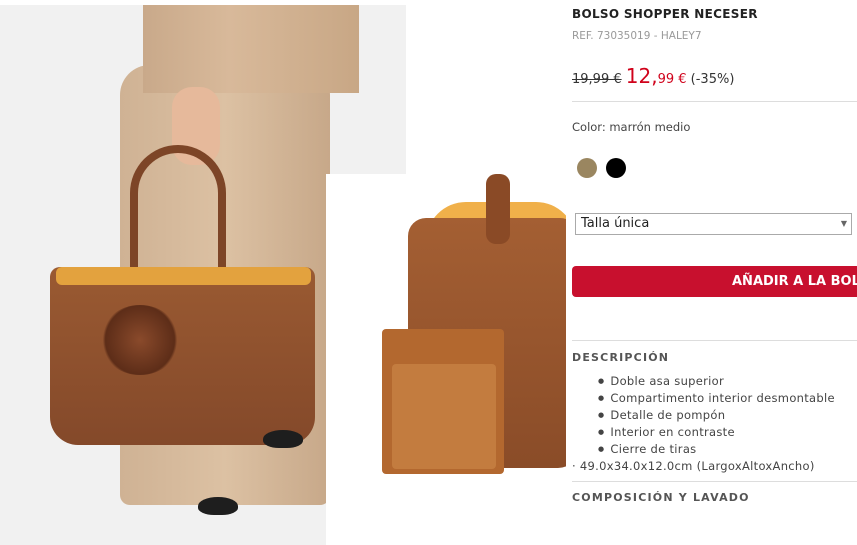 Image resolution: width=857 pixels, height=545 pixels. Describe the element at coordinates (672, 79) in the screenshot. I see `new-price-decimal: 99 €` at that location.